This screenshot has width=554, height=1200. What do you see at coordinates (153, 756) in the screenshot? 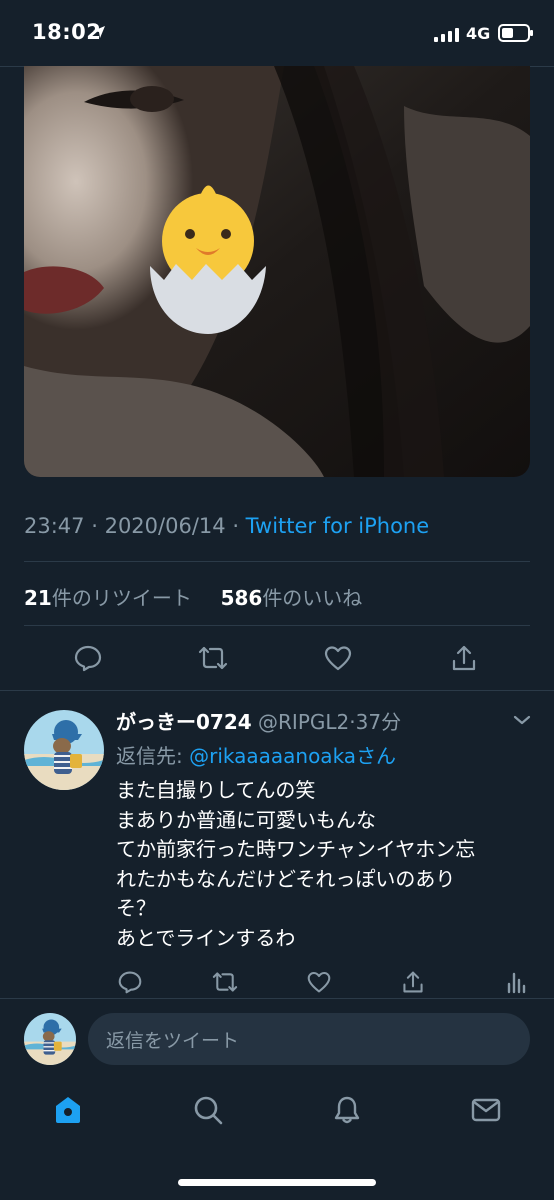
I see `reply-to-label: 返信先:` at bounding box center [153, 756].